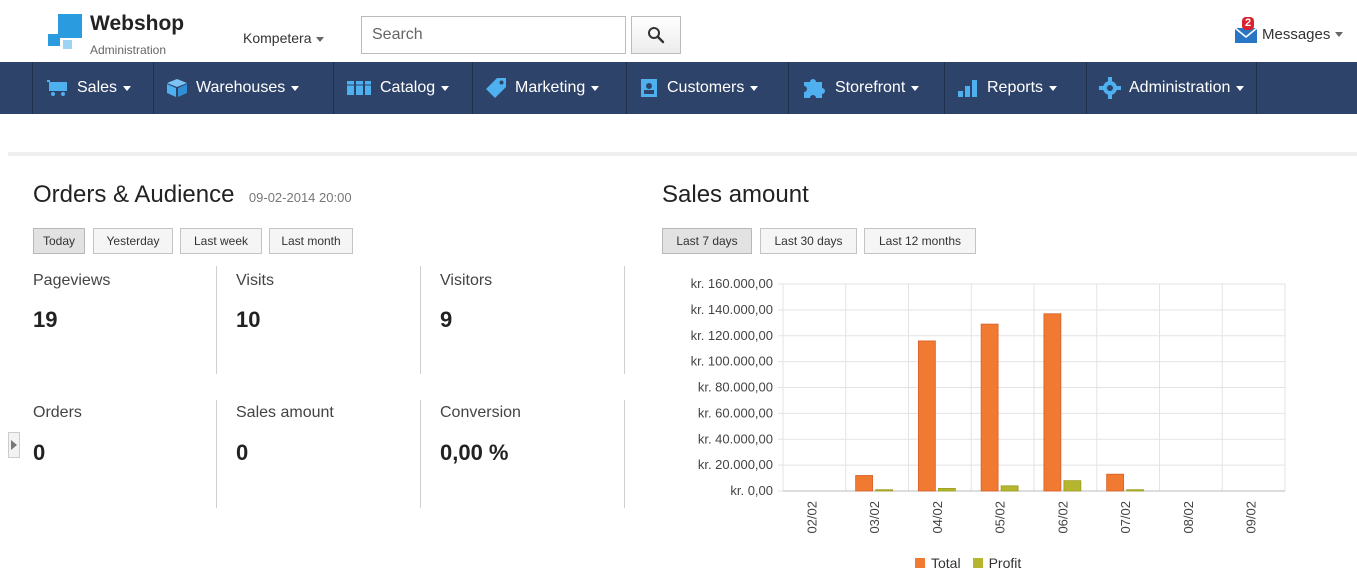 This screenshot has width=1357, height=571. I want to click on content-divider, so click(682, 154).